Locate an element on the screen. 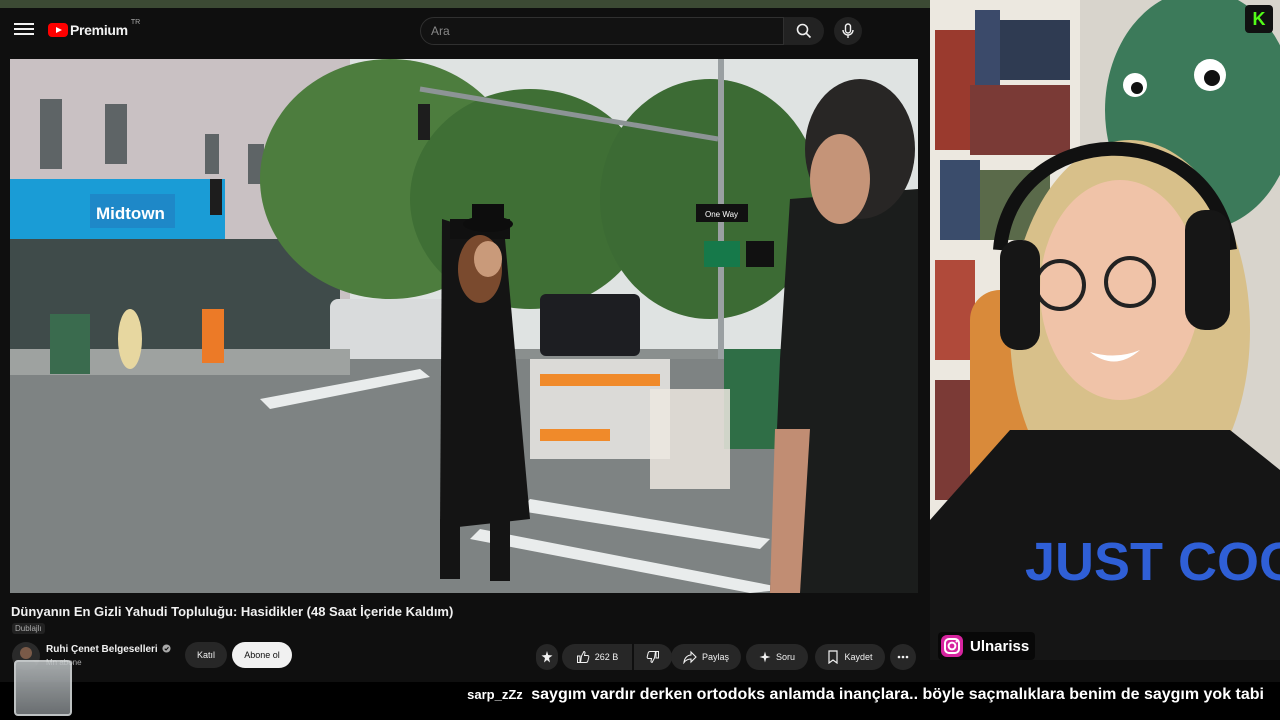  save-label: Kaydet is located at coordinates (858, 657).